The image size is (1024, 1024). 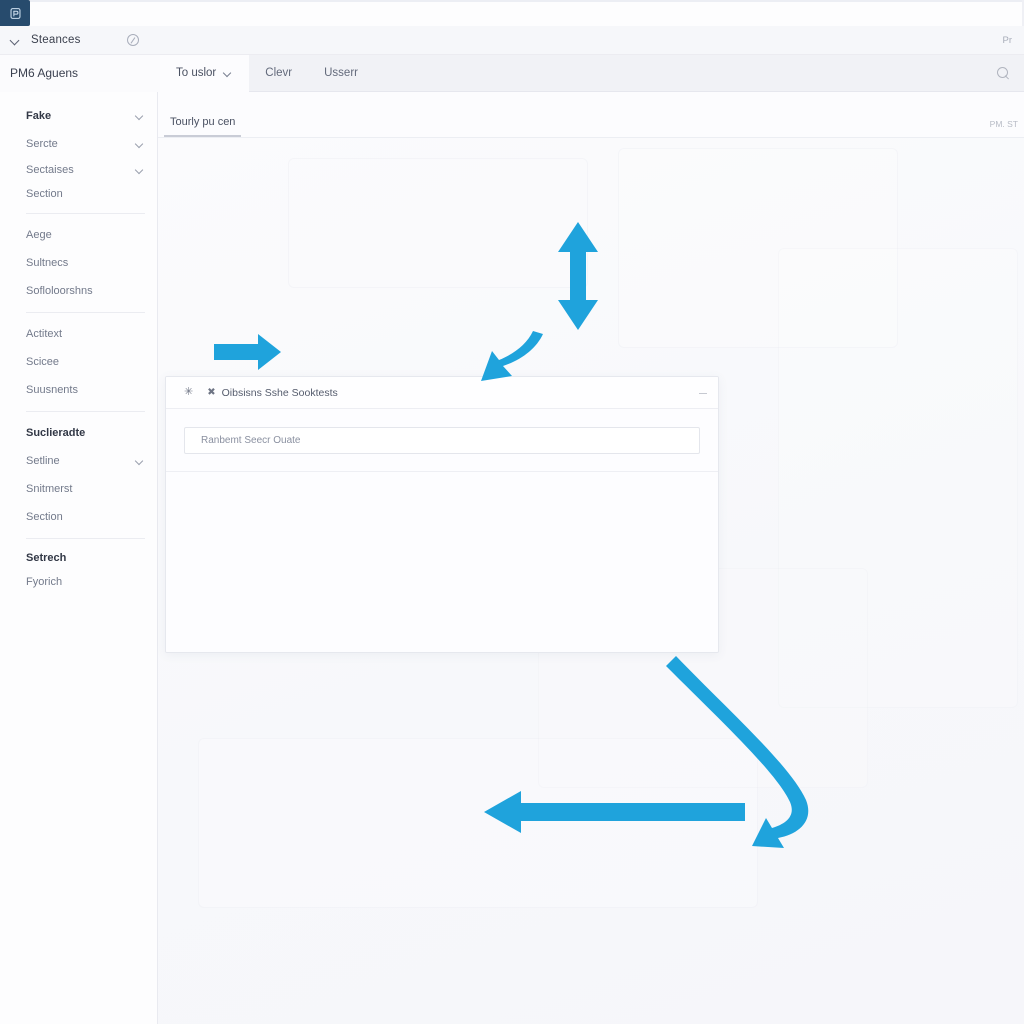 What do you see at coordinates (78, 489) in the screenshot?
I see `sidebar-item-snitmerst: Snitmerst` at bounding box center [78, 489].